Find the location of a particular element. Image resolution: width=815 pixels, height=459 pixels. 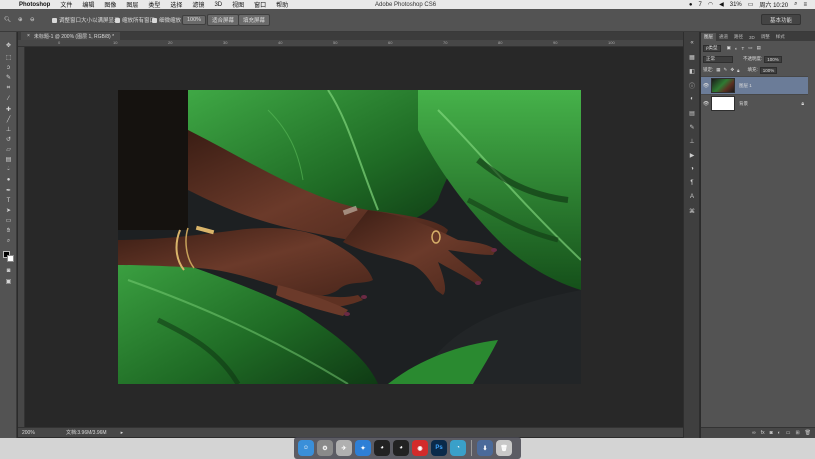

hand-tool-icon: ✋︎ is located at coordinates (8, 231).